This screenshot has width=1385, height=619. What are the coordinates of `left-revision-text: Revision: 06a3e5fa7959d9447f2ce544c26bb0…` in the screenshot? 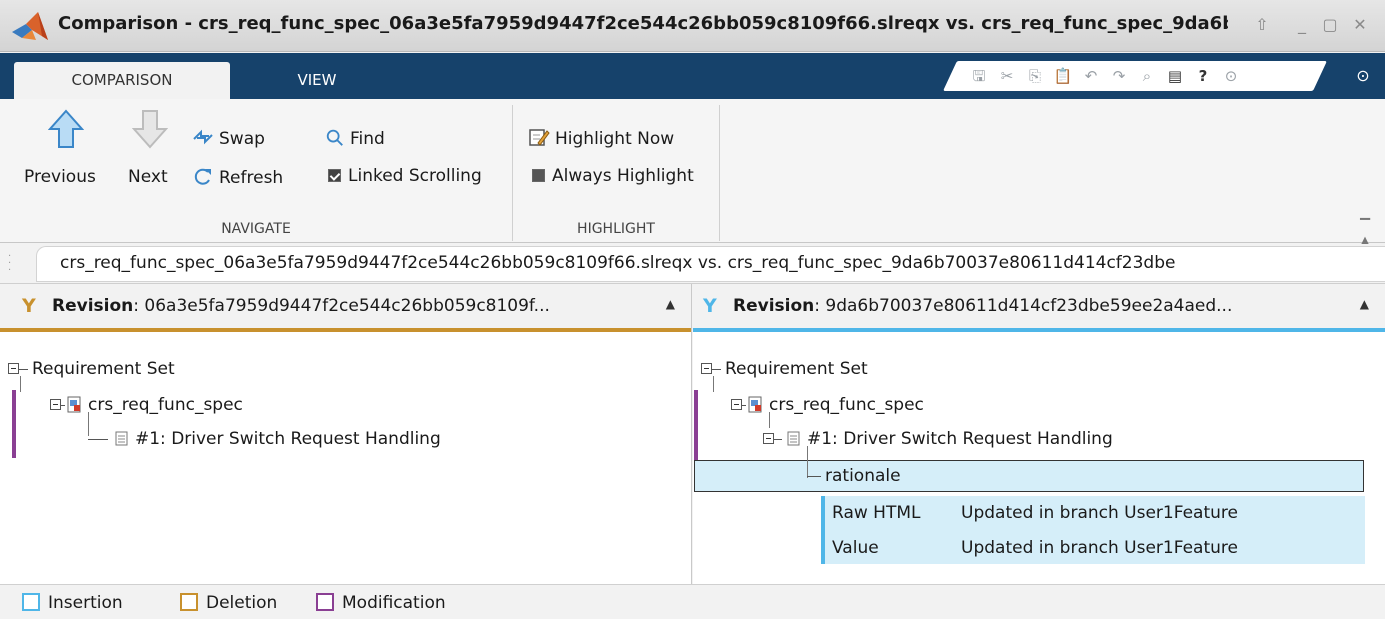 It's located at (347, 308).